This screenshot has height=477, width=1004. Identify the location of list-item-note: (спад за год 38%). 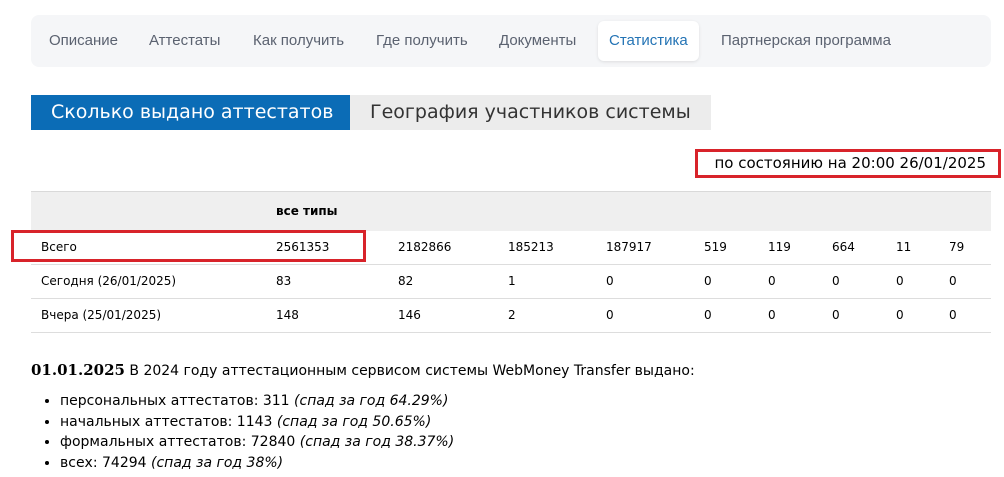
(217, 462).